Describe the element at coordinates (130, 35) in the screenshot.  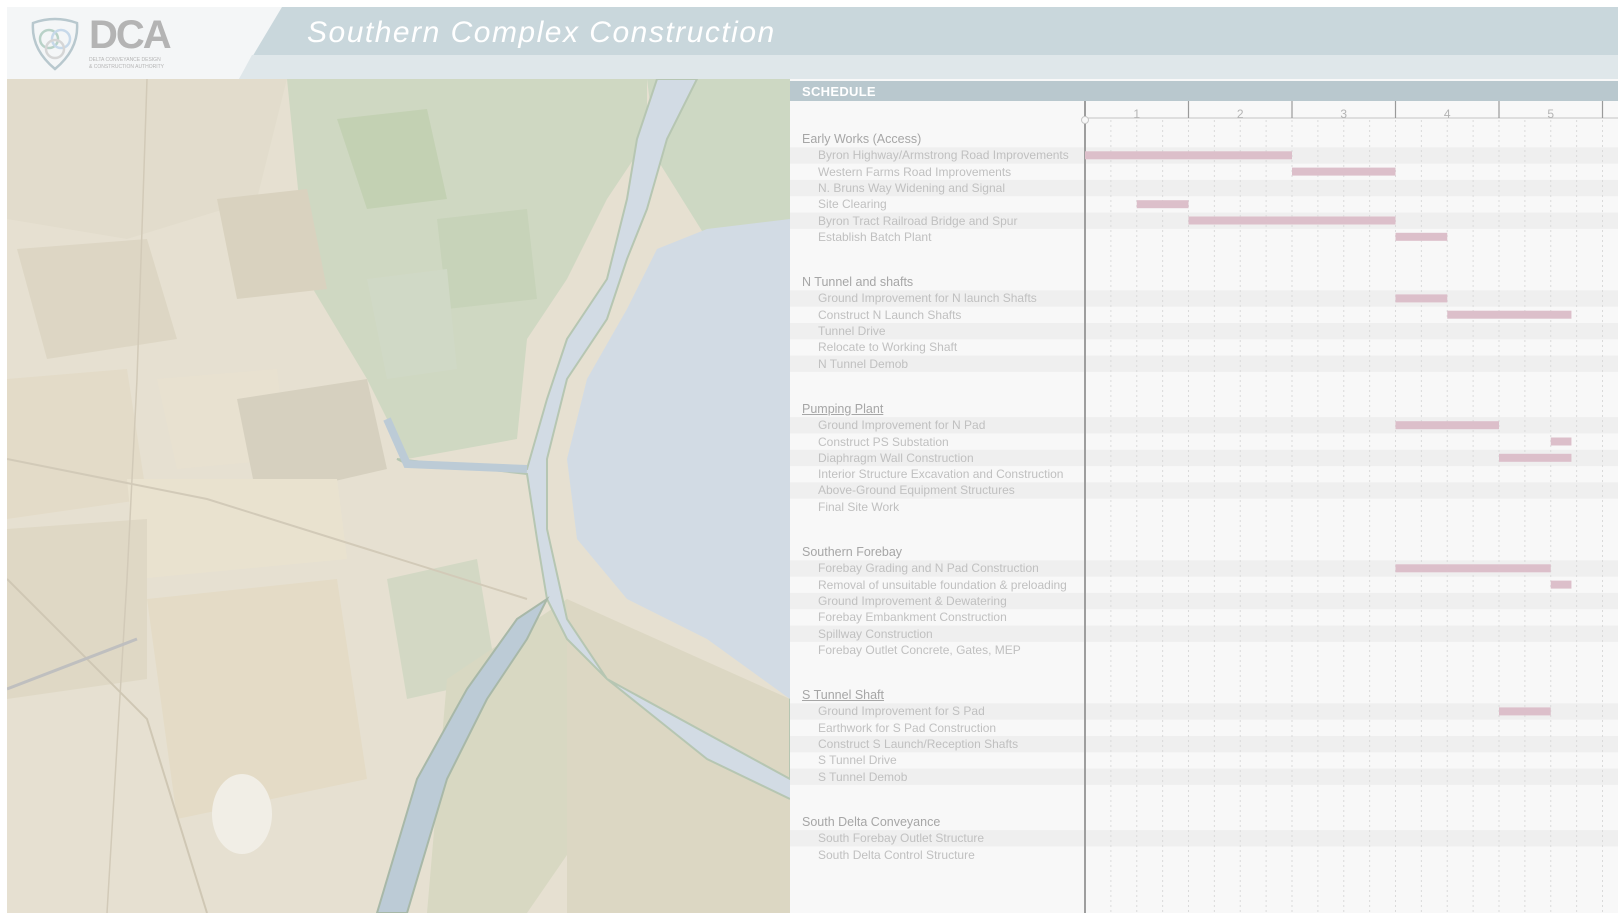
I see `logo-wordmark: DCA` at that location.